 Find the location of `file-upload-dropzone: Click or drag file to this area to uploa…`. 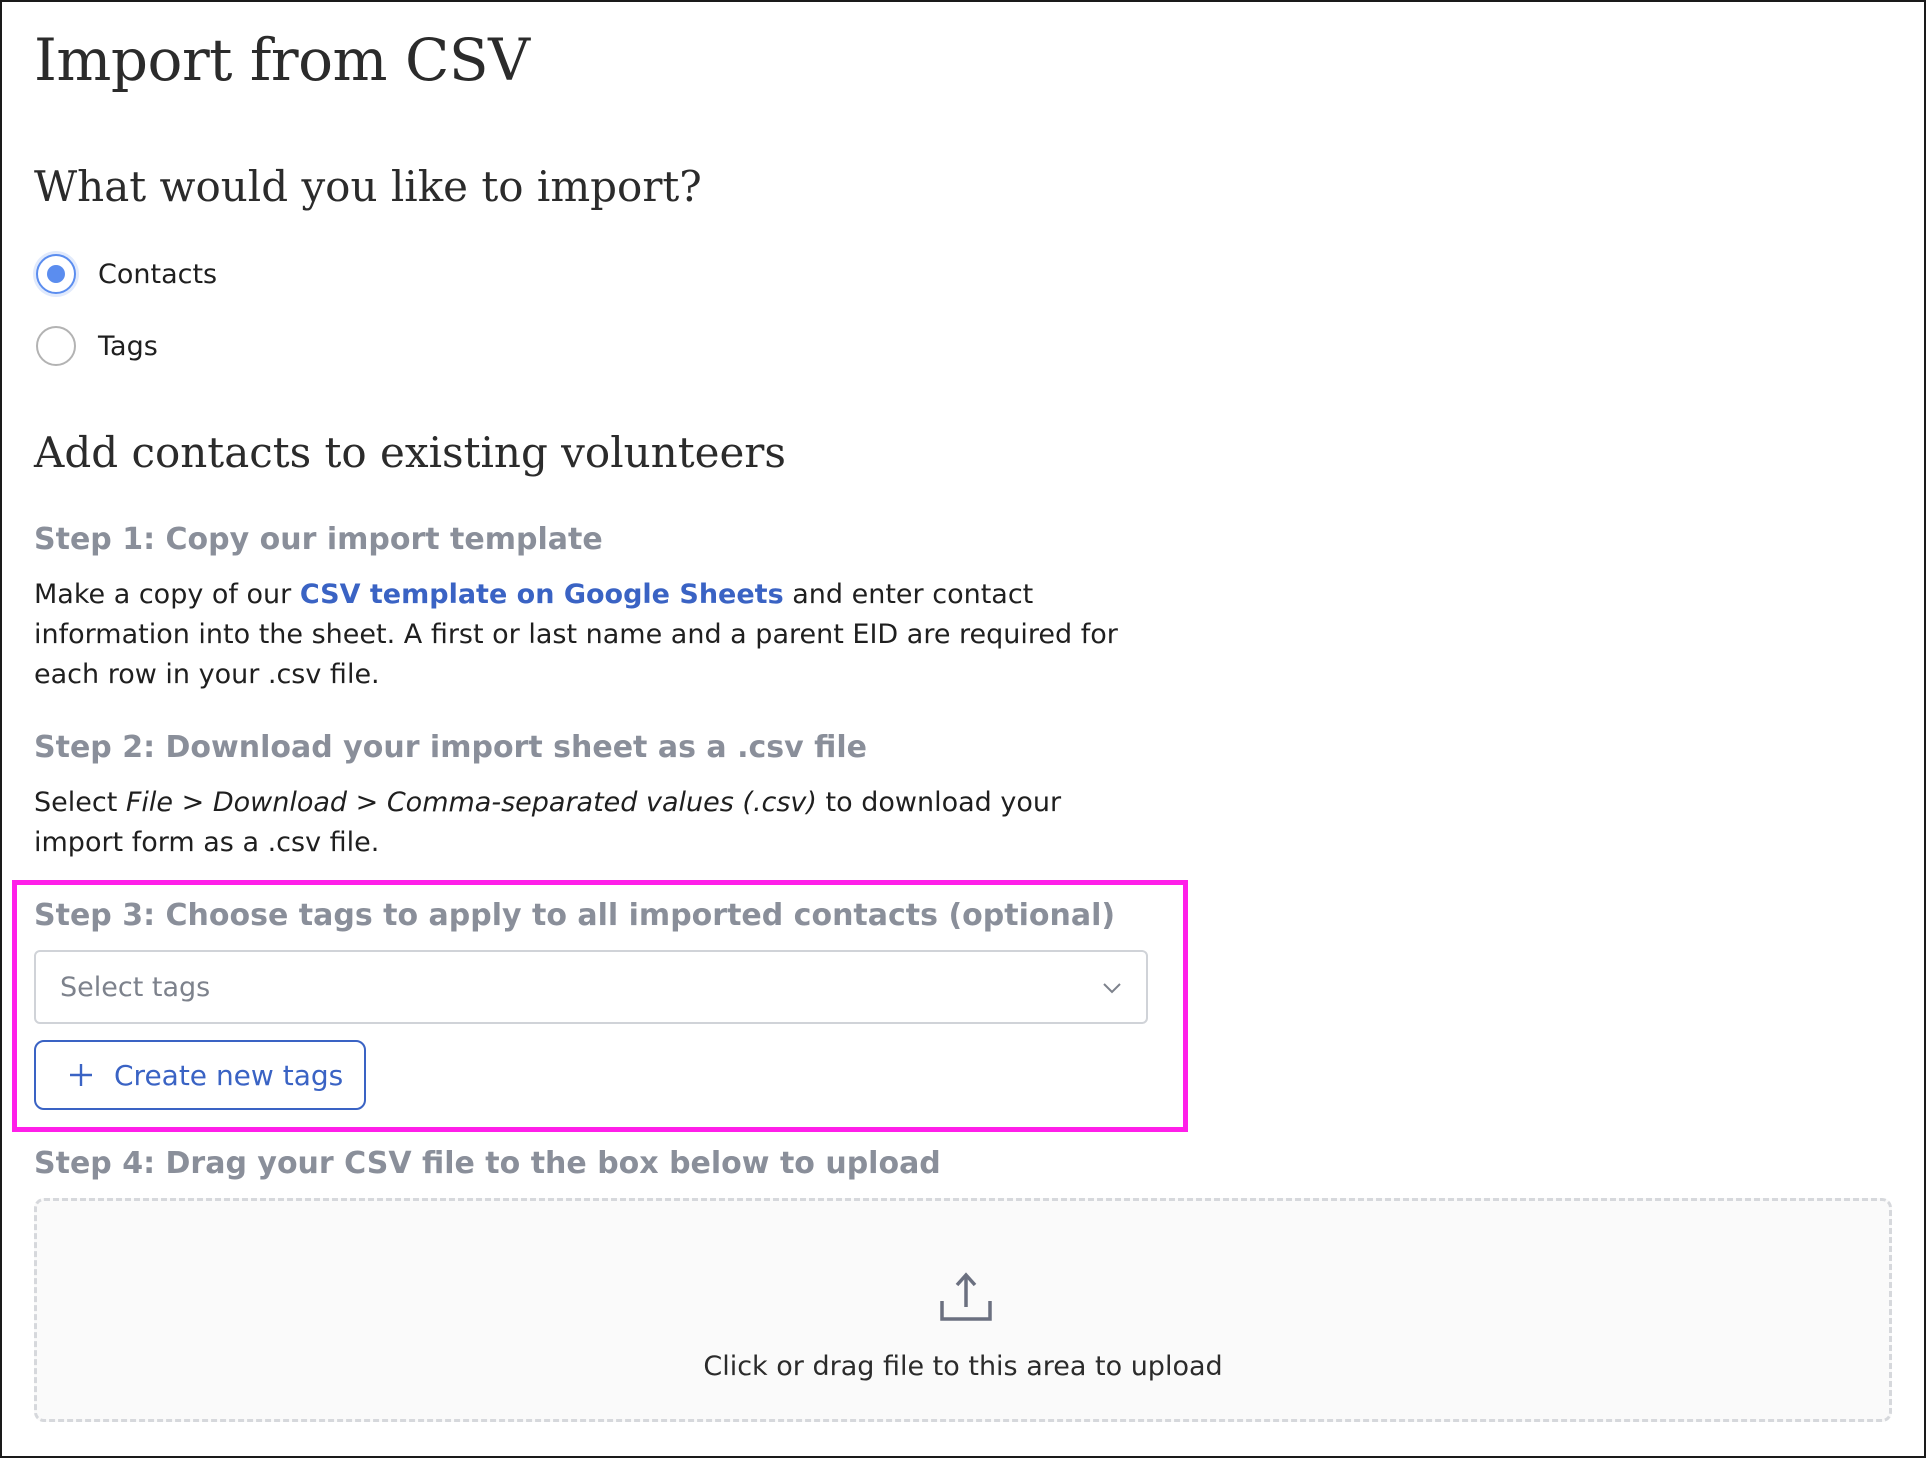

file-upload-dropzone: Click or drag file to this area to uploa… is located at coordinates (963, 1310).